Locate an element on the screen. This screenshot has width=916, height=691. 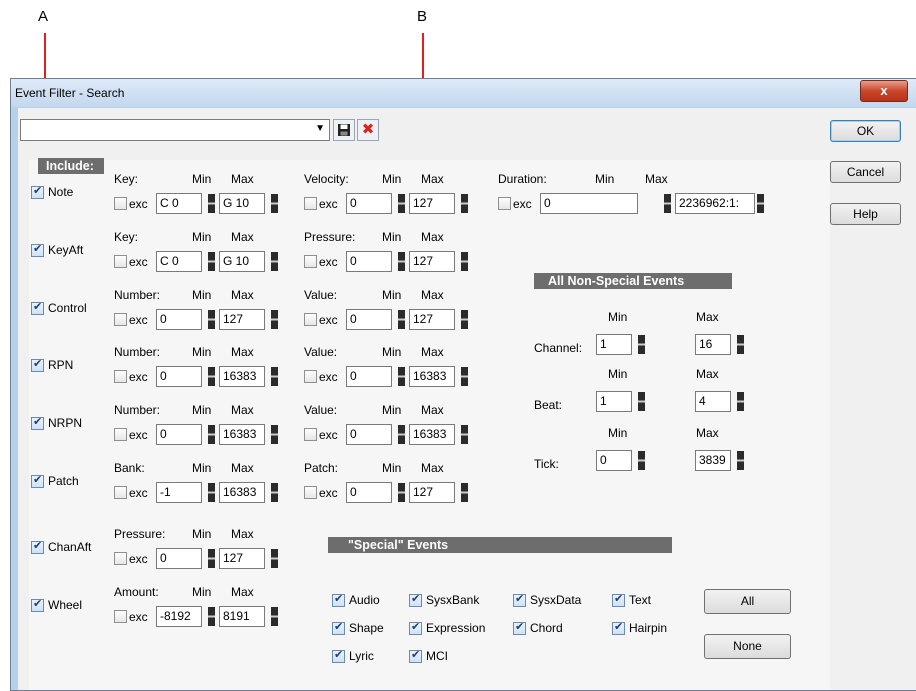
min-input-keyaft-1: 0 is located at coordinates (369, 261).